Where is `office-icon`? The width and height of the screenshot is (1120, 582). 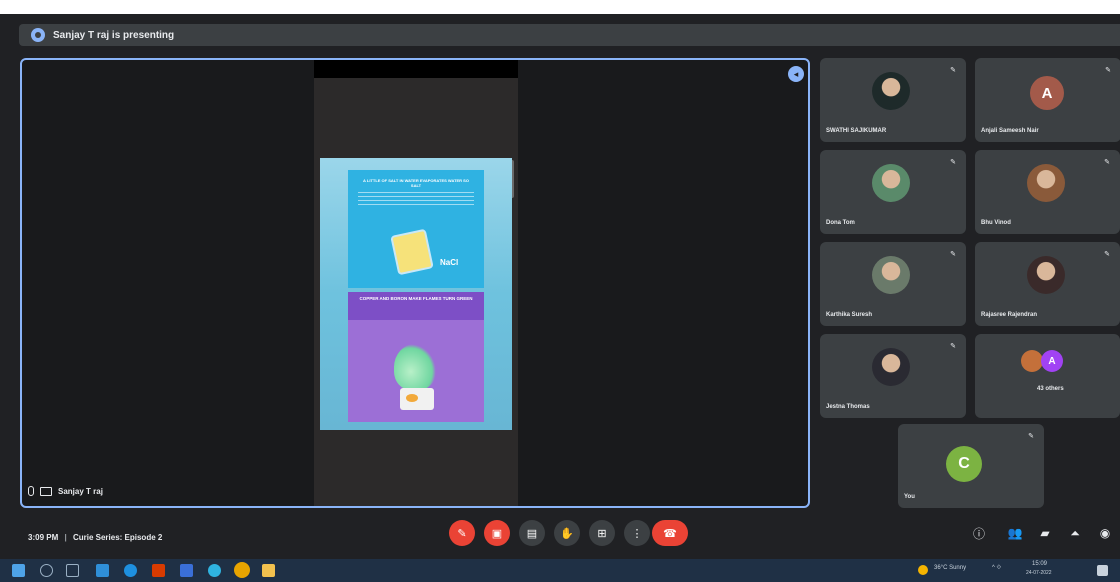 office-icon is located at coordinates (158, 570).